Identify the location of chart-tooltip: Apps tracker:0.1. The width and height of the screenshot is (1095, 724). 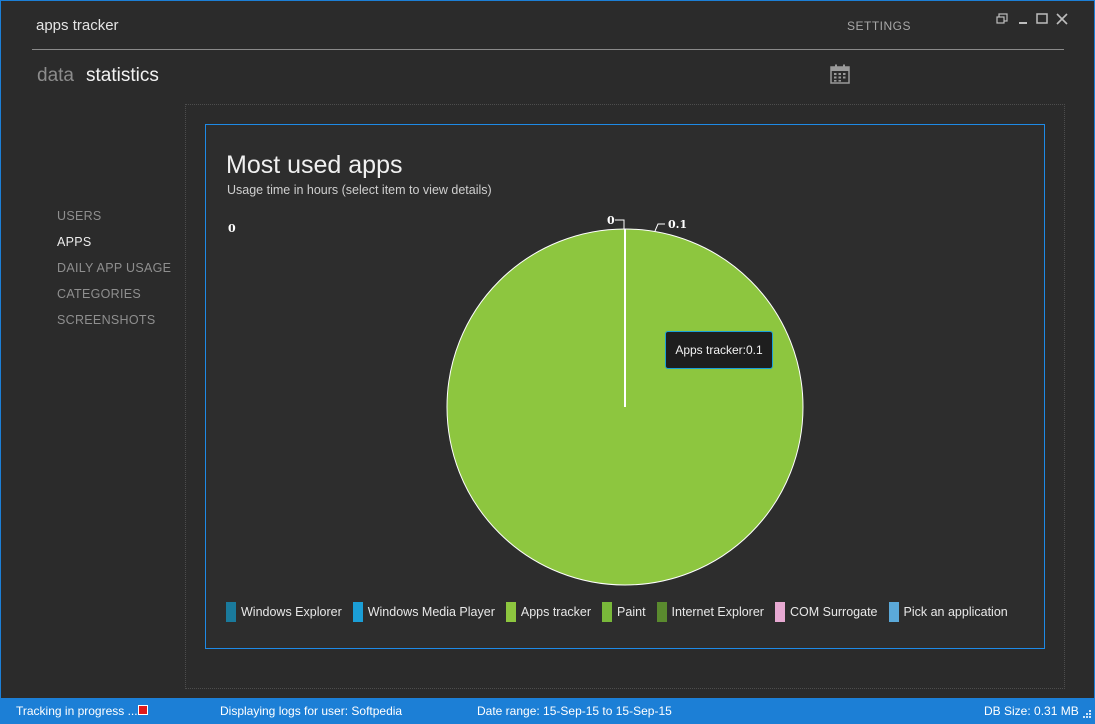
(719, 350).